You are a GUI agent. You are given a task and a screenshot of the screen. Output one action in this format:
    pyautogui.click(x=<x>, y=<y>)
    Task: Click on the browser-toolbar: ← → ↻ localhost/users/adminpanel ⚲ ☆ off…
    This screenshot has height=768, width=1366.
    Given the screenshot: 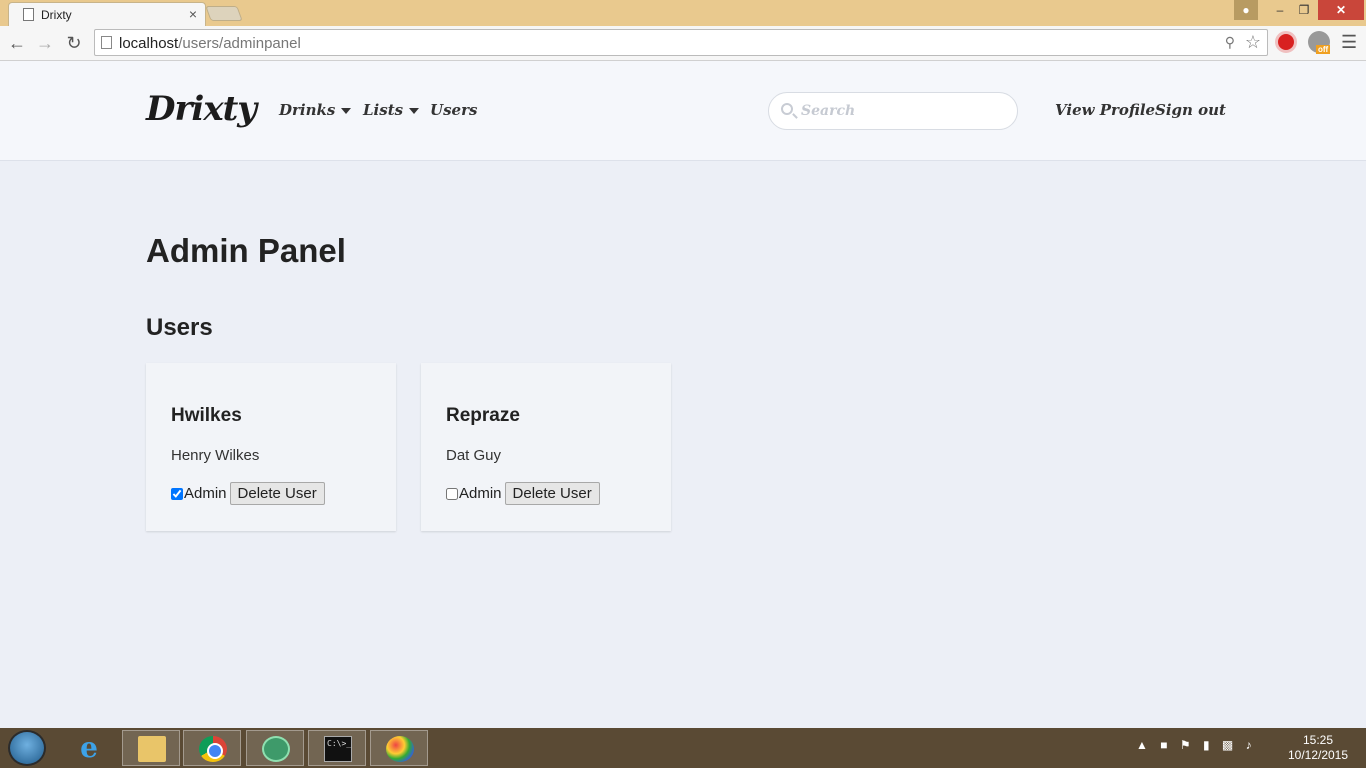 What is the action you would take?
    pyautogui.click(x=683, y=43)
    